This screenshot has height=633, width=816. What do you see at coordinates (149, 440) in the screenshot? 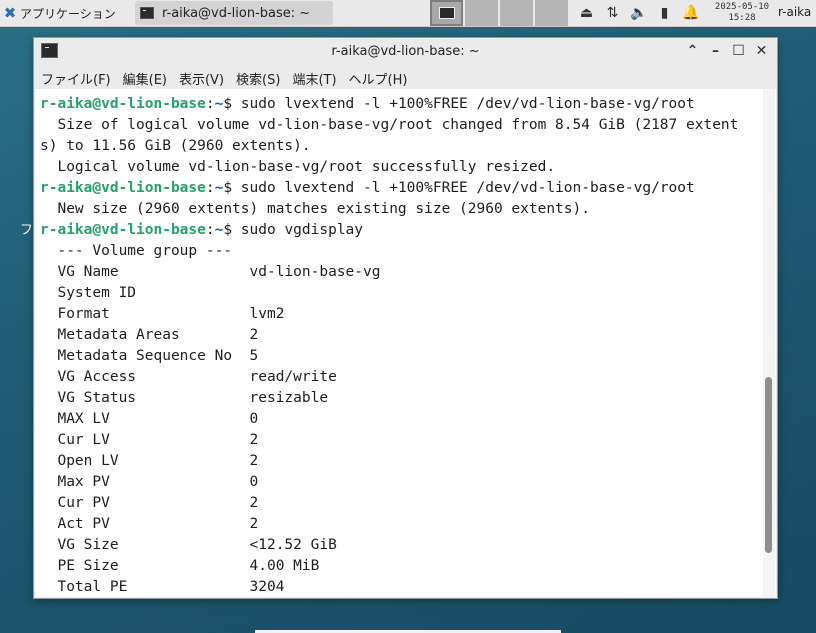
I see `terminal-output-line: Cur LV 2` at bounding box center [149, 440].